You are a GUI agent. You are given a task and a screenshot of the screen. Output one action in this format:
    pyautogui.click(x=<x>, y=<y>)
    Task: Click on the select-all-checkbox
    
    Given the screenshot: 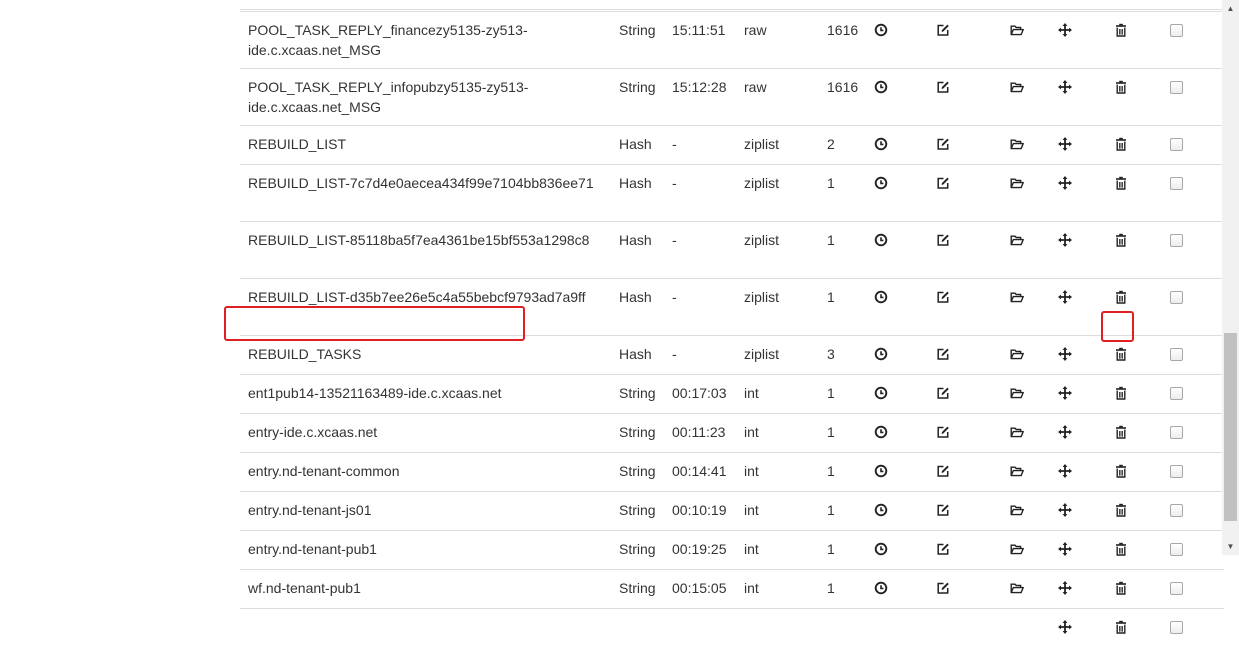 What is the action you would take?
    pyautogui.click(x=1176, y=627)
    